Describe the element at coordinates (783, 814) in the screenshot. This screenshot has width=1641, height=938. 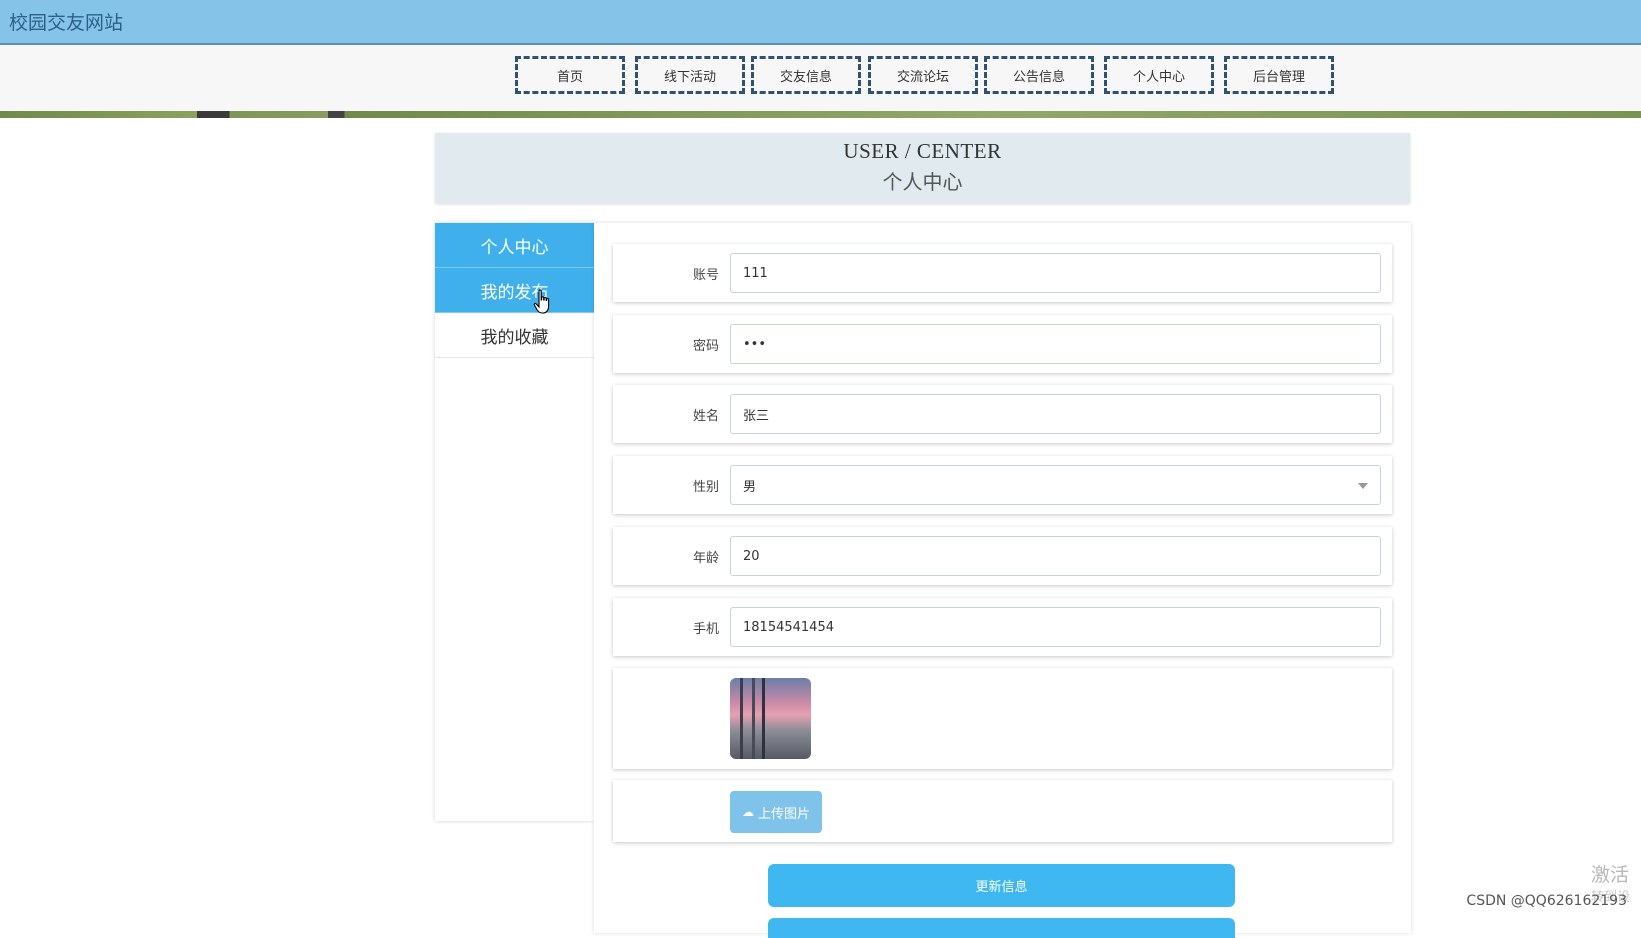
I see `upload-image-label: 上传图片` at that location.